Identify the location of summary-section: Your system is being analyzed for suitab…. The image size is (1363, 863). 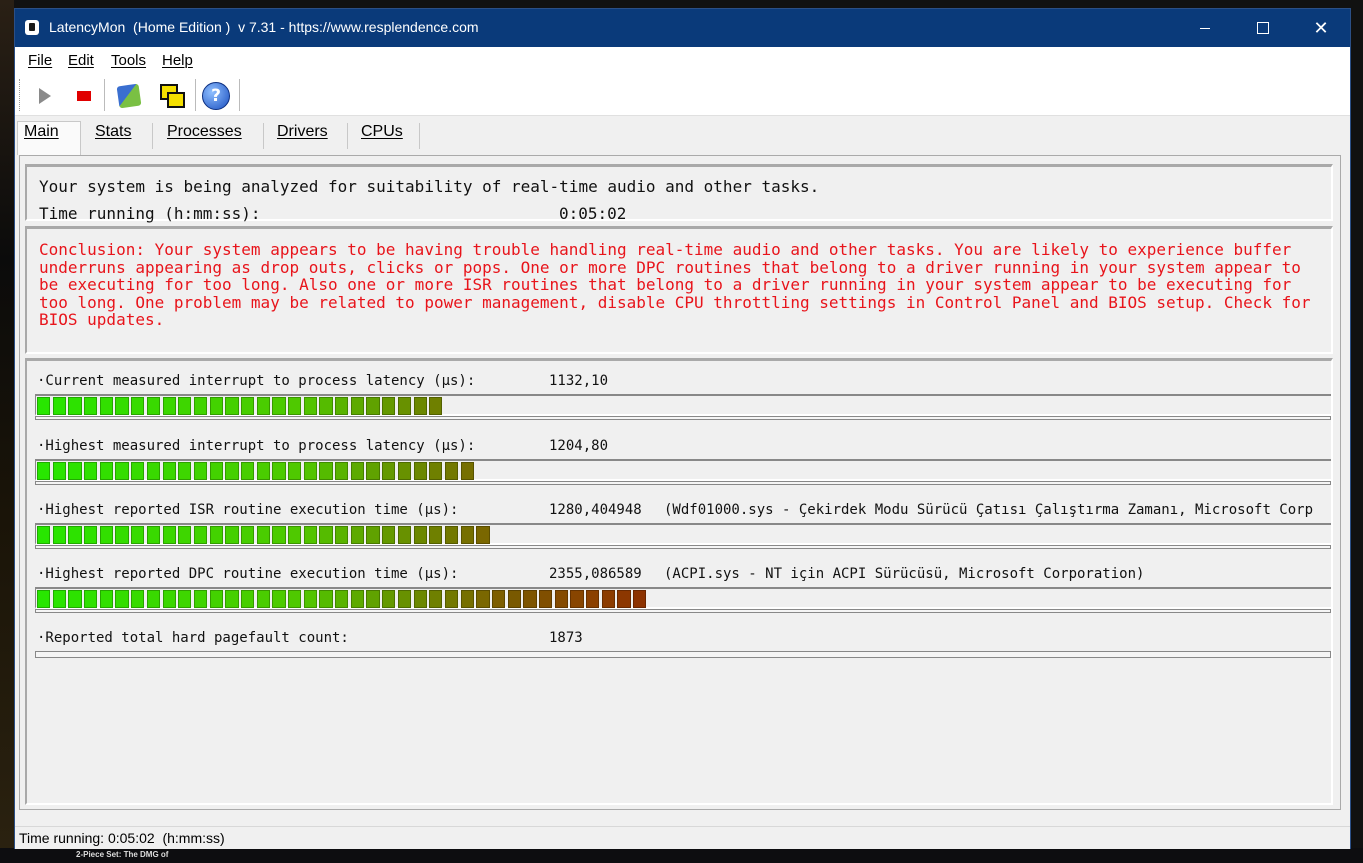
(679, 193).